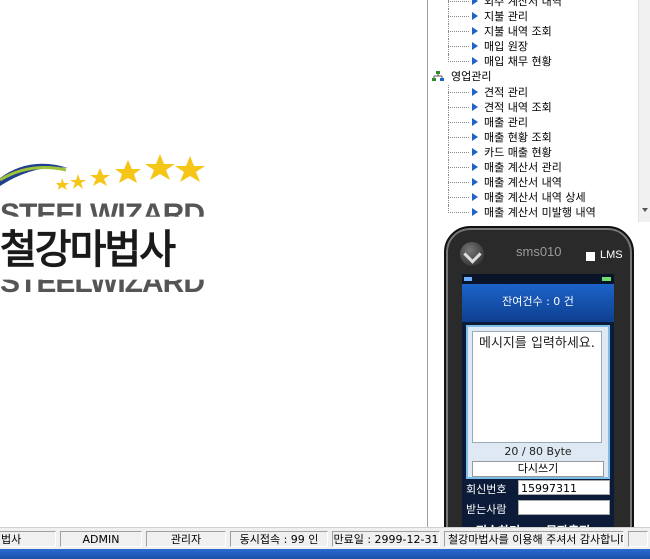 The image size is (650, 559). Describe the element at coordinates (537, 343) in the screenshot. I see `message-placeholder: 메시지를 입력하세요.` at that location.